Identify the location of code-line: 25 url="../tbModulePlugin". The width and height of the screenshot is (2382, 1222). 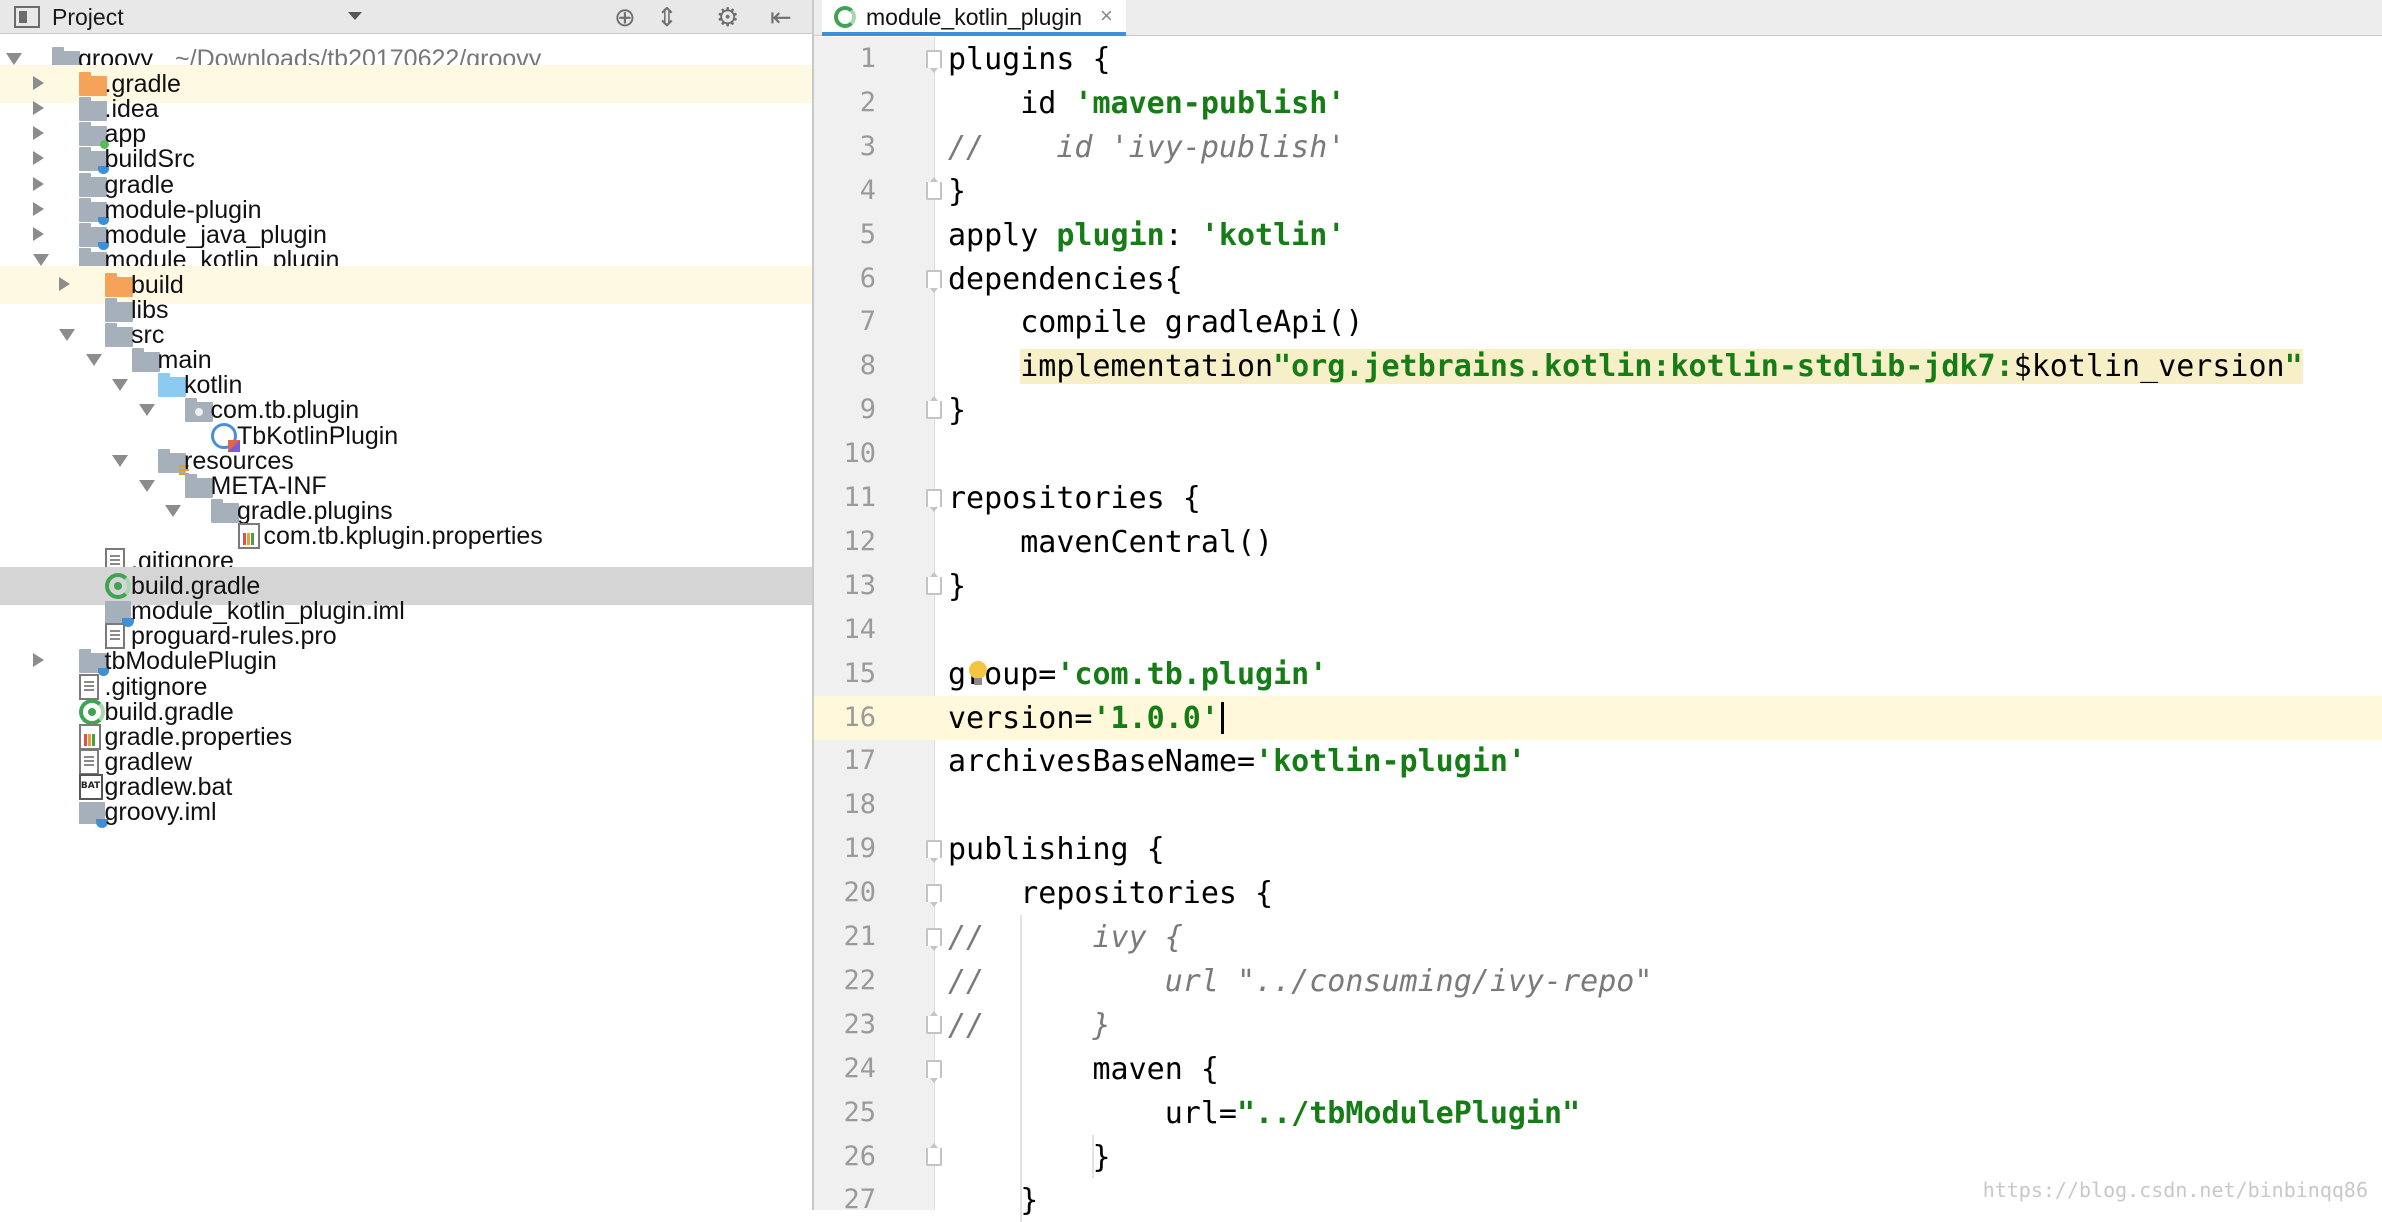
(1598, 1113).